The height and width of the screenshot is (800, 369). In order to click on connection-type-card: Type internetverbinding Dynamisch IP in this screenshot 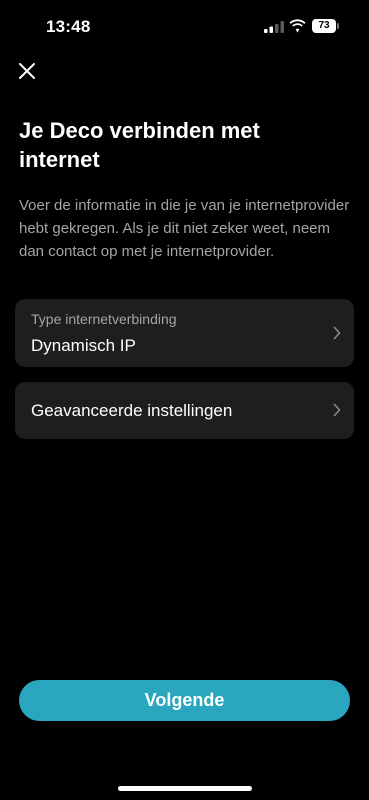, I will do `click(184, 333)`.